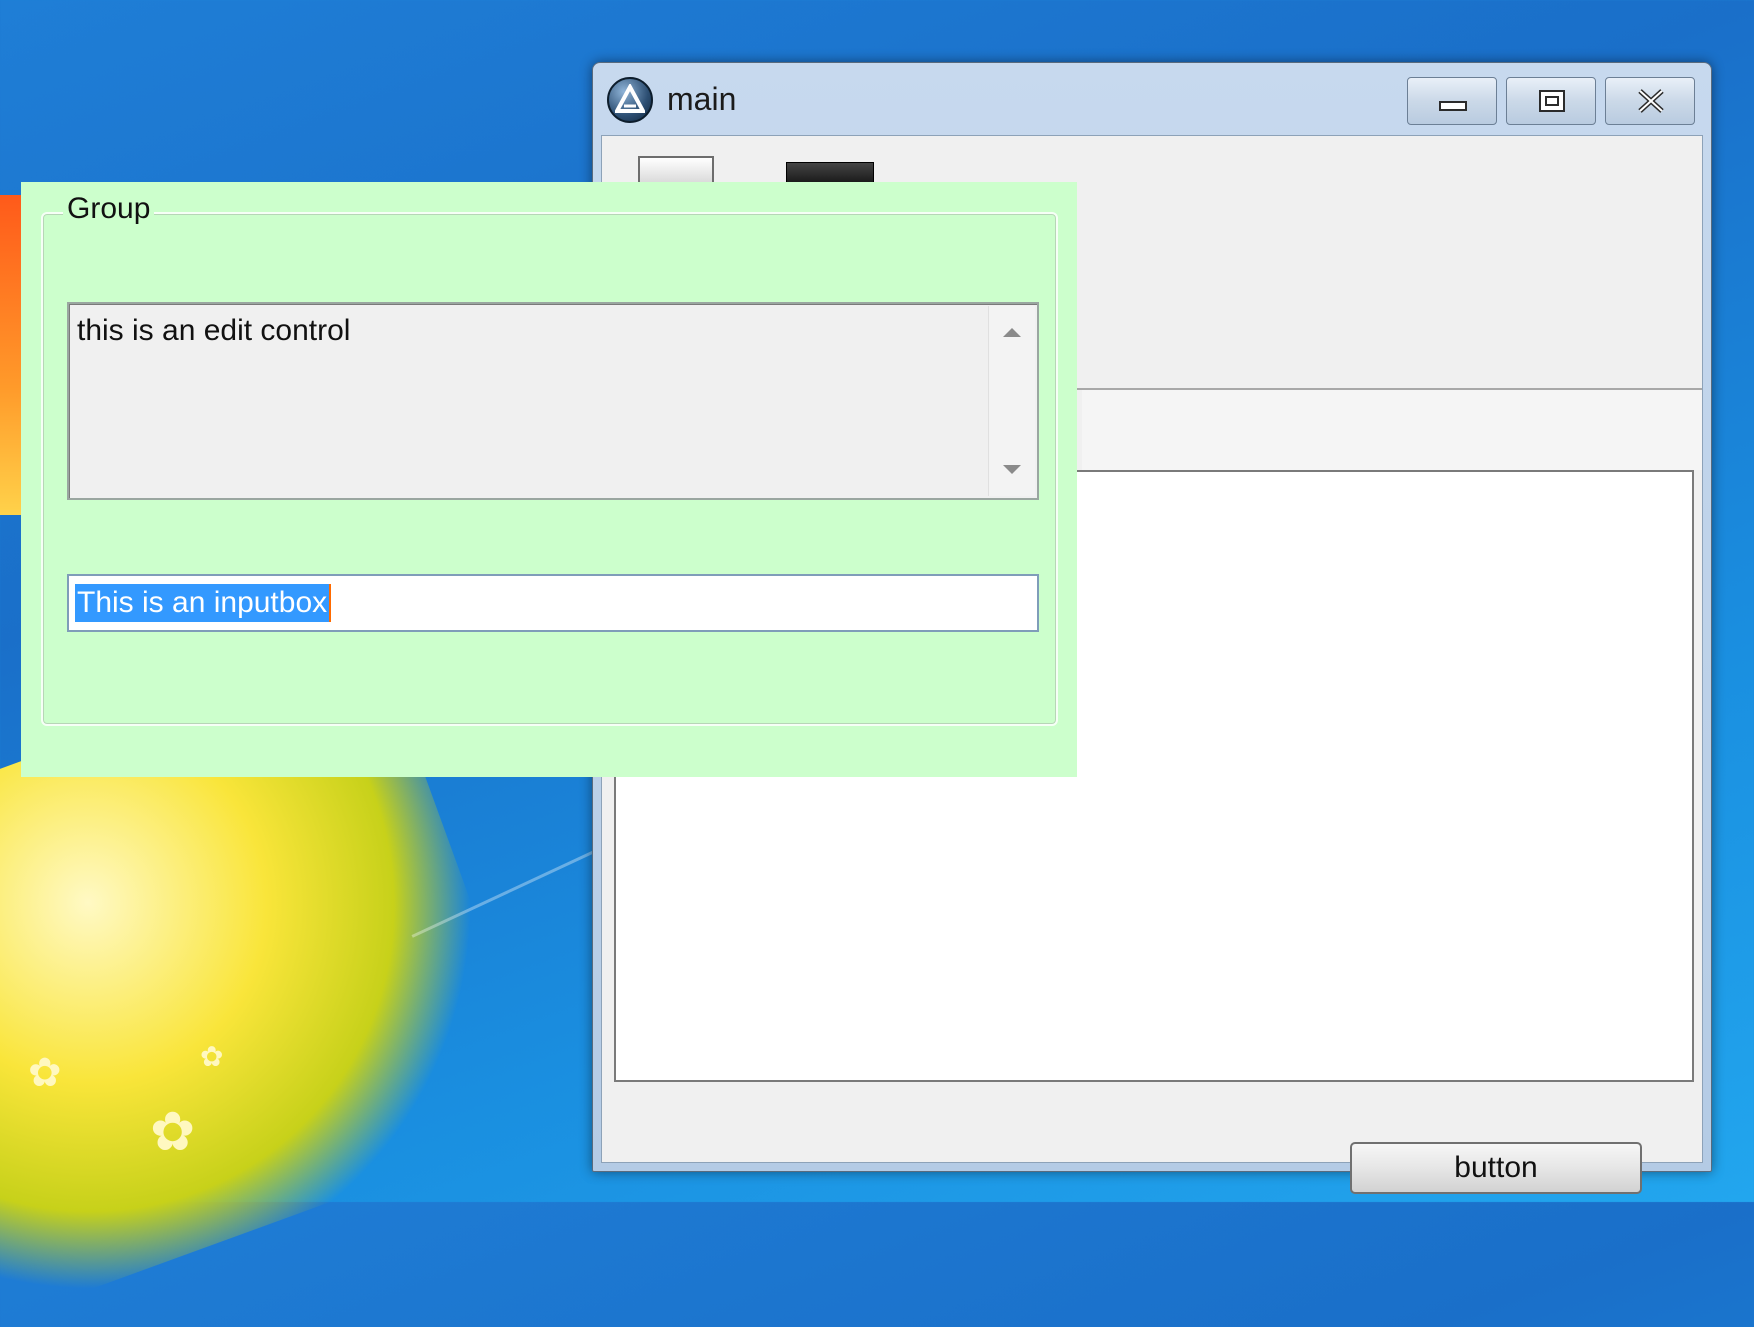 The height and width of the screenshot is (1327, 1754). I want to click on close-button, so click(1650, 101).